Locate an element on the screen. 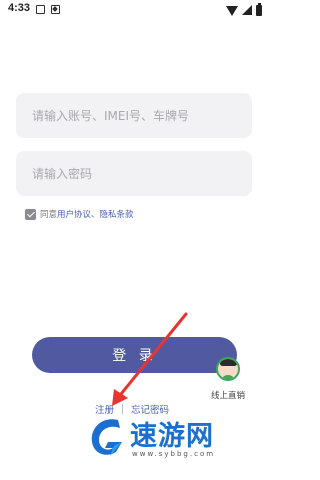 The width and height of the screenshot is (320, 480). watermark: 速游网 www.sybbg.com is located at coordinates (174, 441).